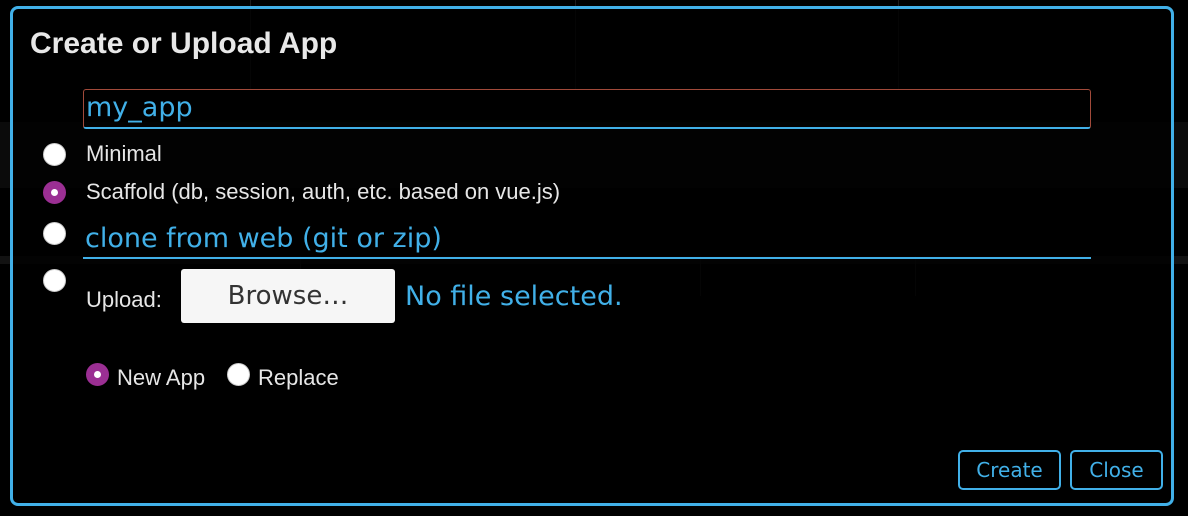 This screenshot has height=516, width=1188. I want to click on radio-new-app, so click(97, 374).